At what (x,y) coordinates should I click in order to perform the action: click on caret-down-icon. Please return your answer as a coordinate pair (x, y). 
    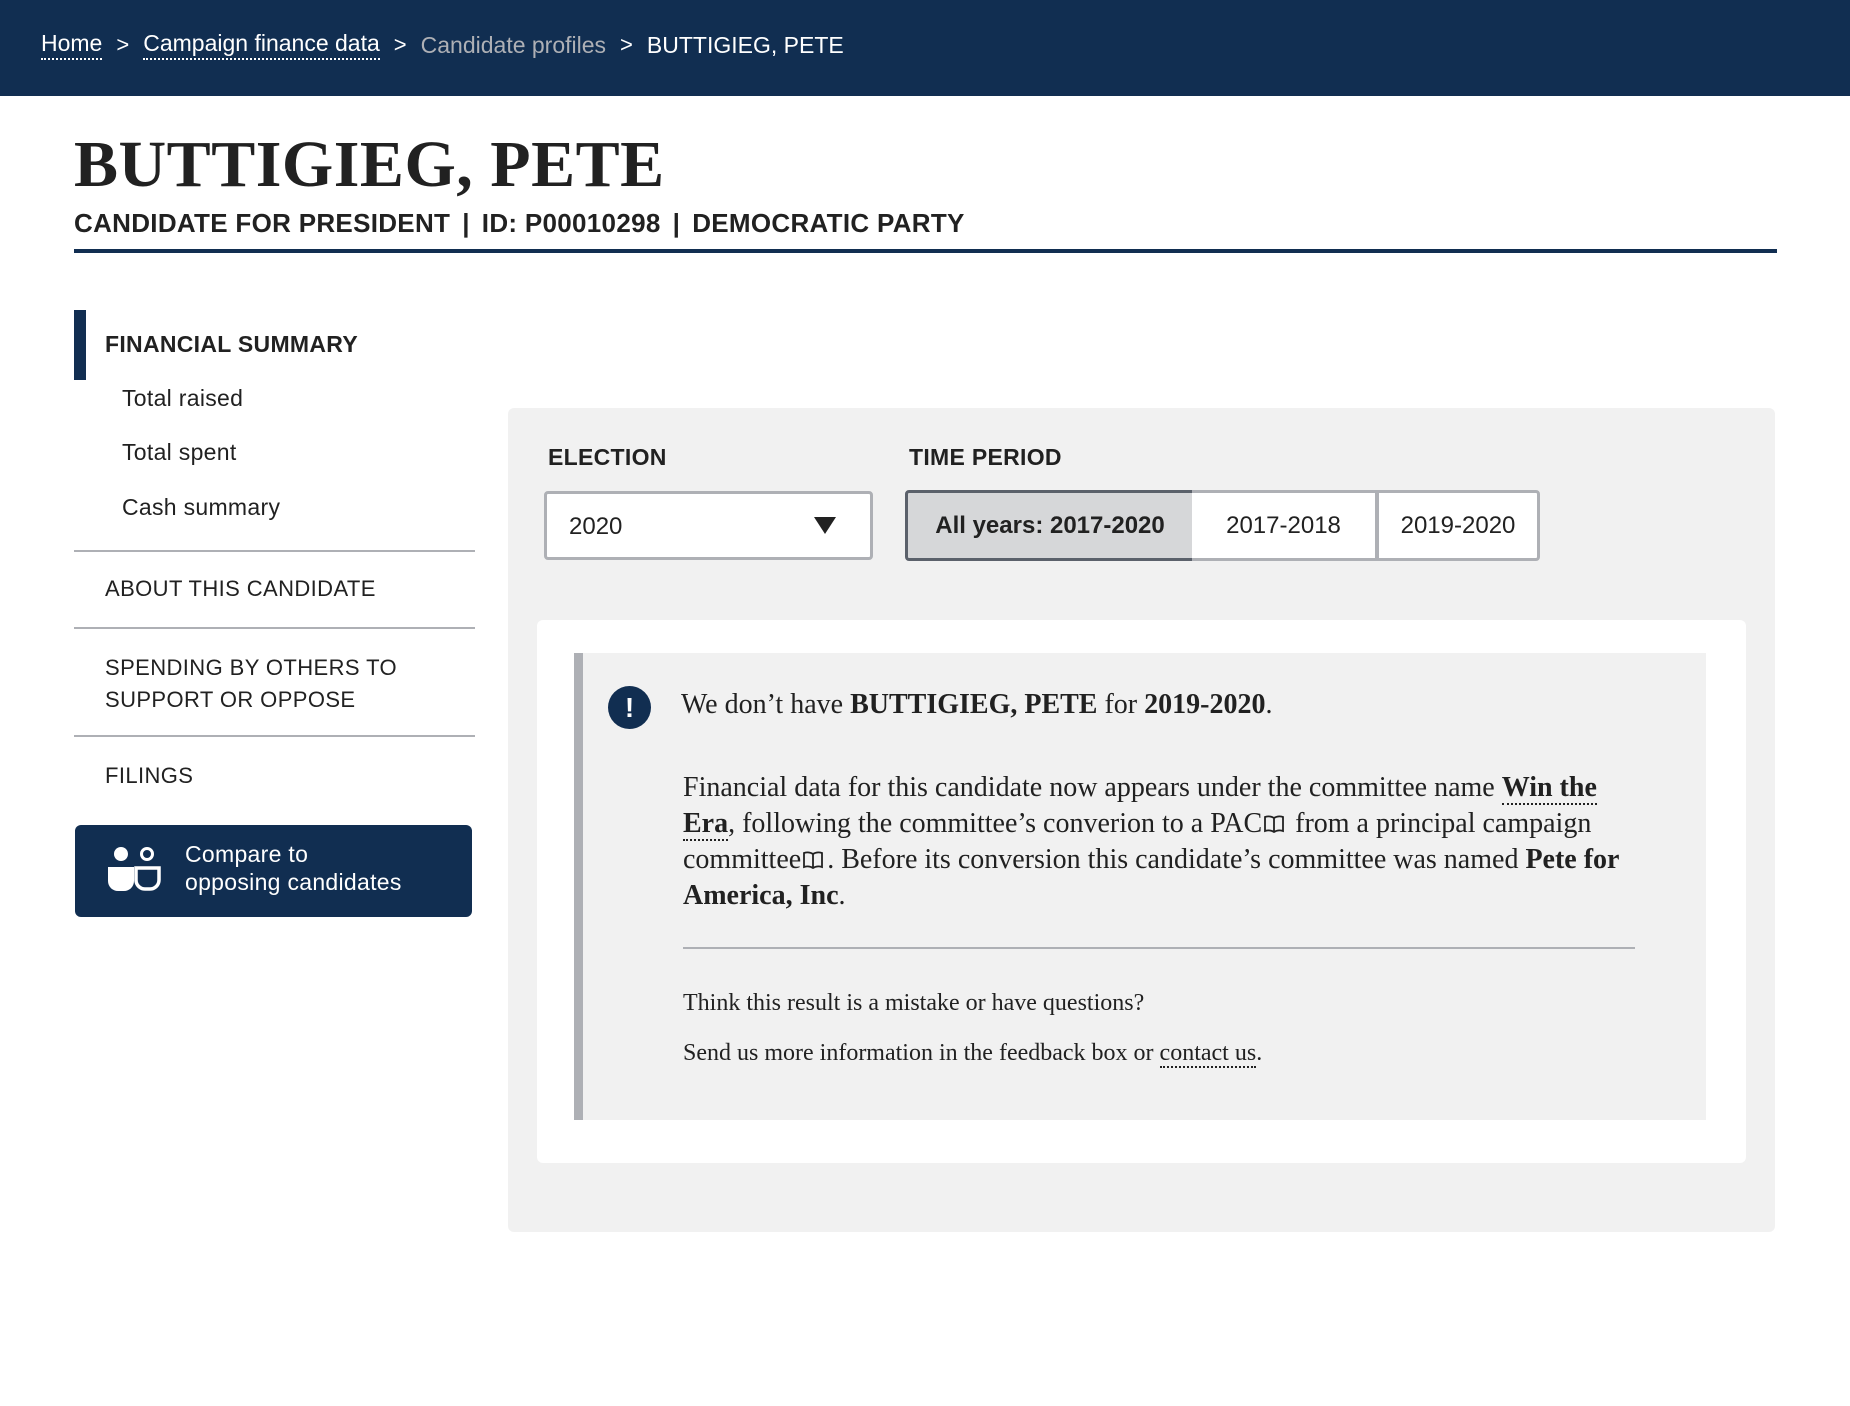
    Looking at the image, I should click on (825, 525).